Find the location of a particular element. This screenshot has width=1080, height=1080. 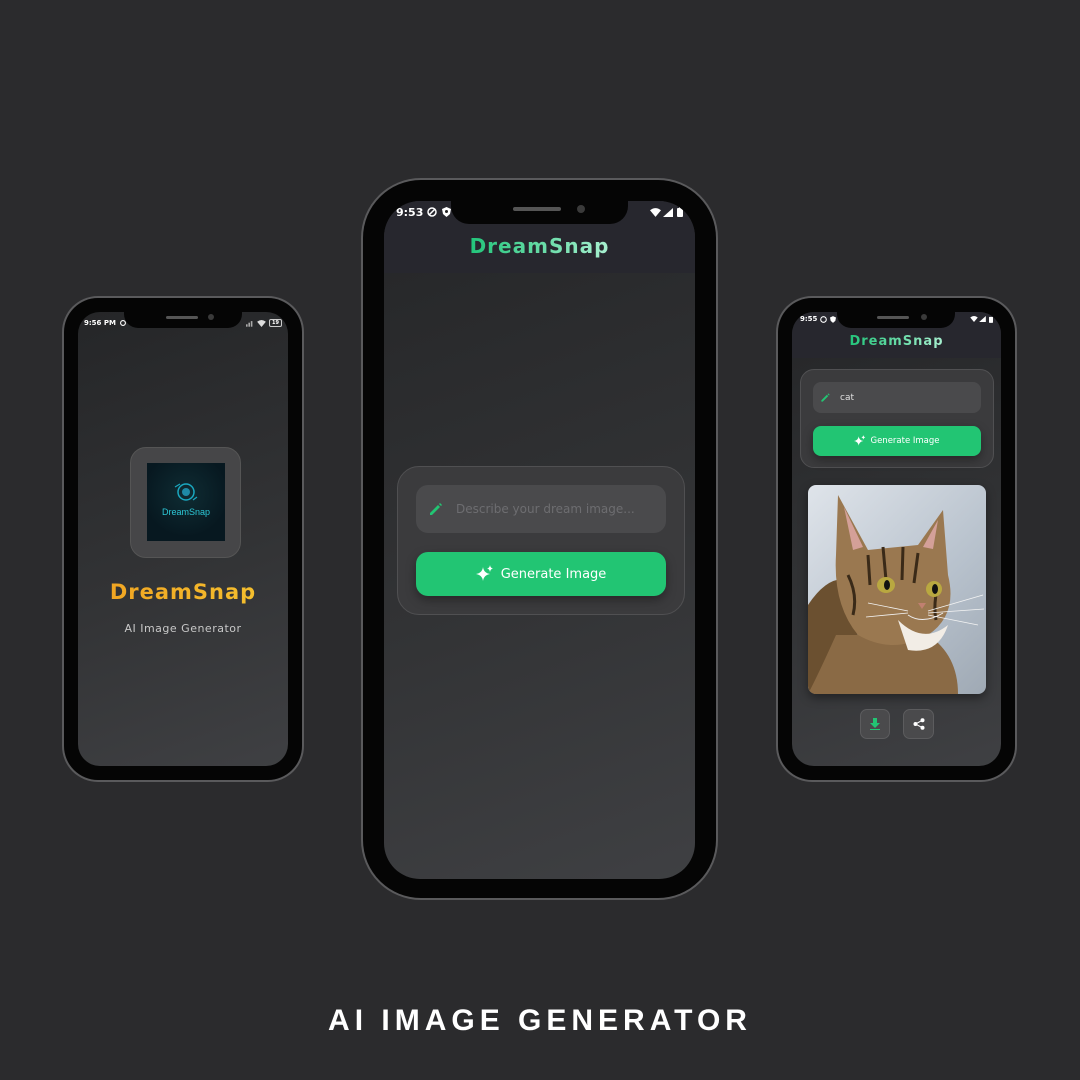

app-logo-tile: DreamSnap is located at coordinates (185, 502).